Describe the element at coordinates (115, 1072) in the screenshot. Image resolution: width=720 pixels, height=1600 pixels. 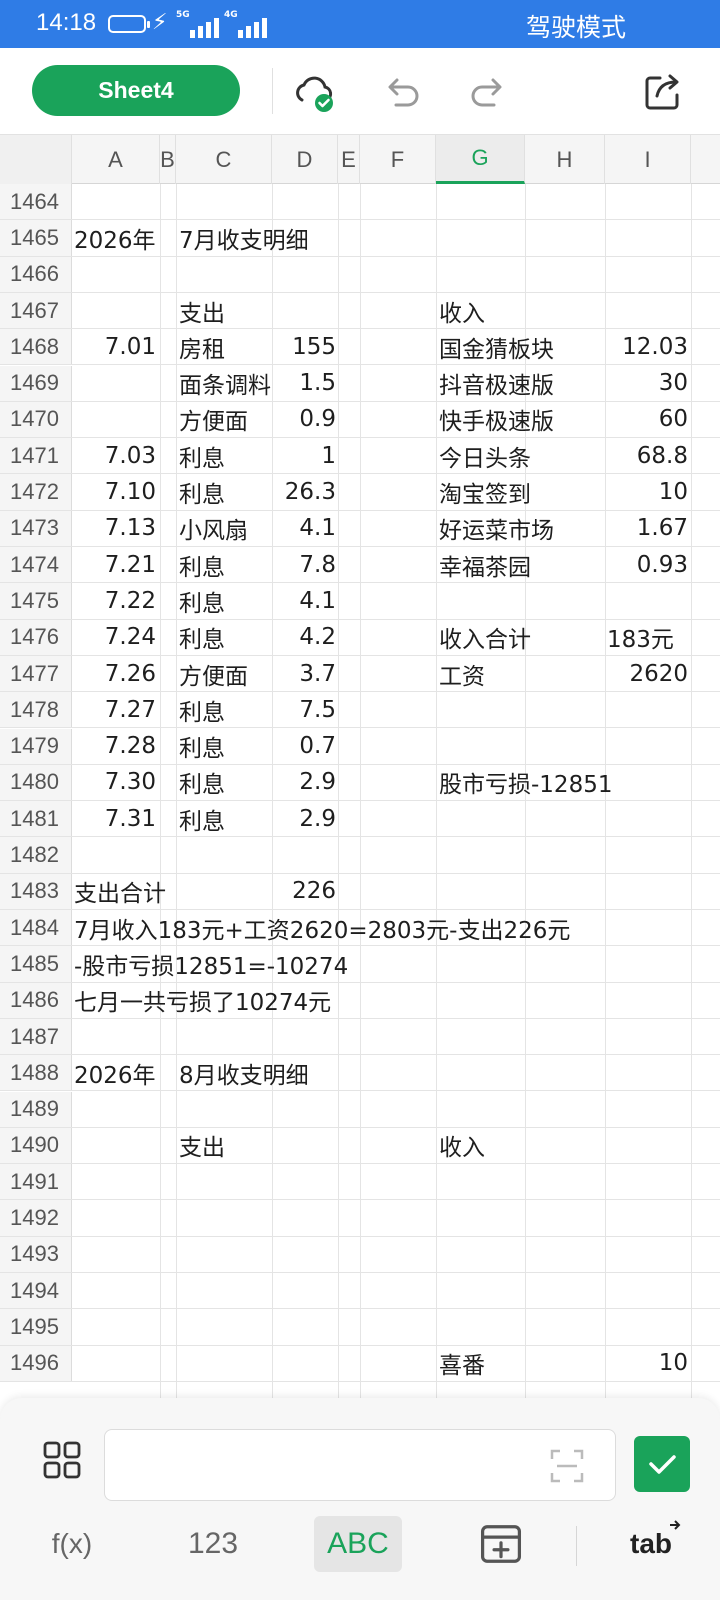
I see `cell-a: 2026年` at that location.